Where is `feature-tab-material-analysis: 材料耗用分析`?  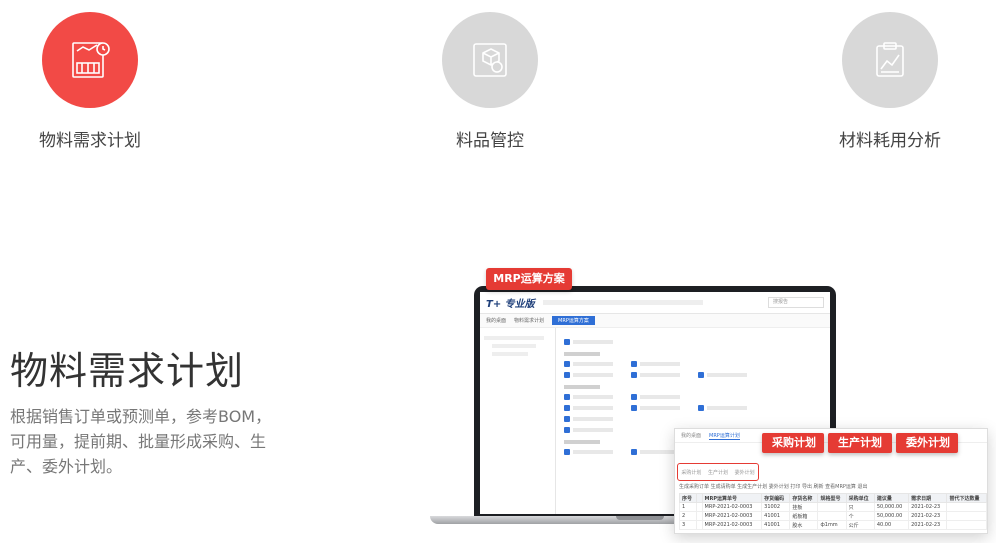 feature-tab-material-analysis: 材料耗用分析 is located at coordinates (890, 81).